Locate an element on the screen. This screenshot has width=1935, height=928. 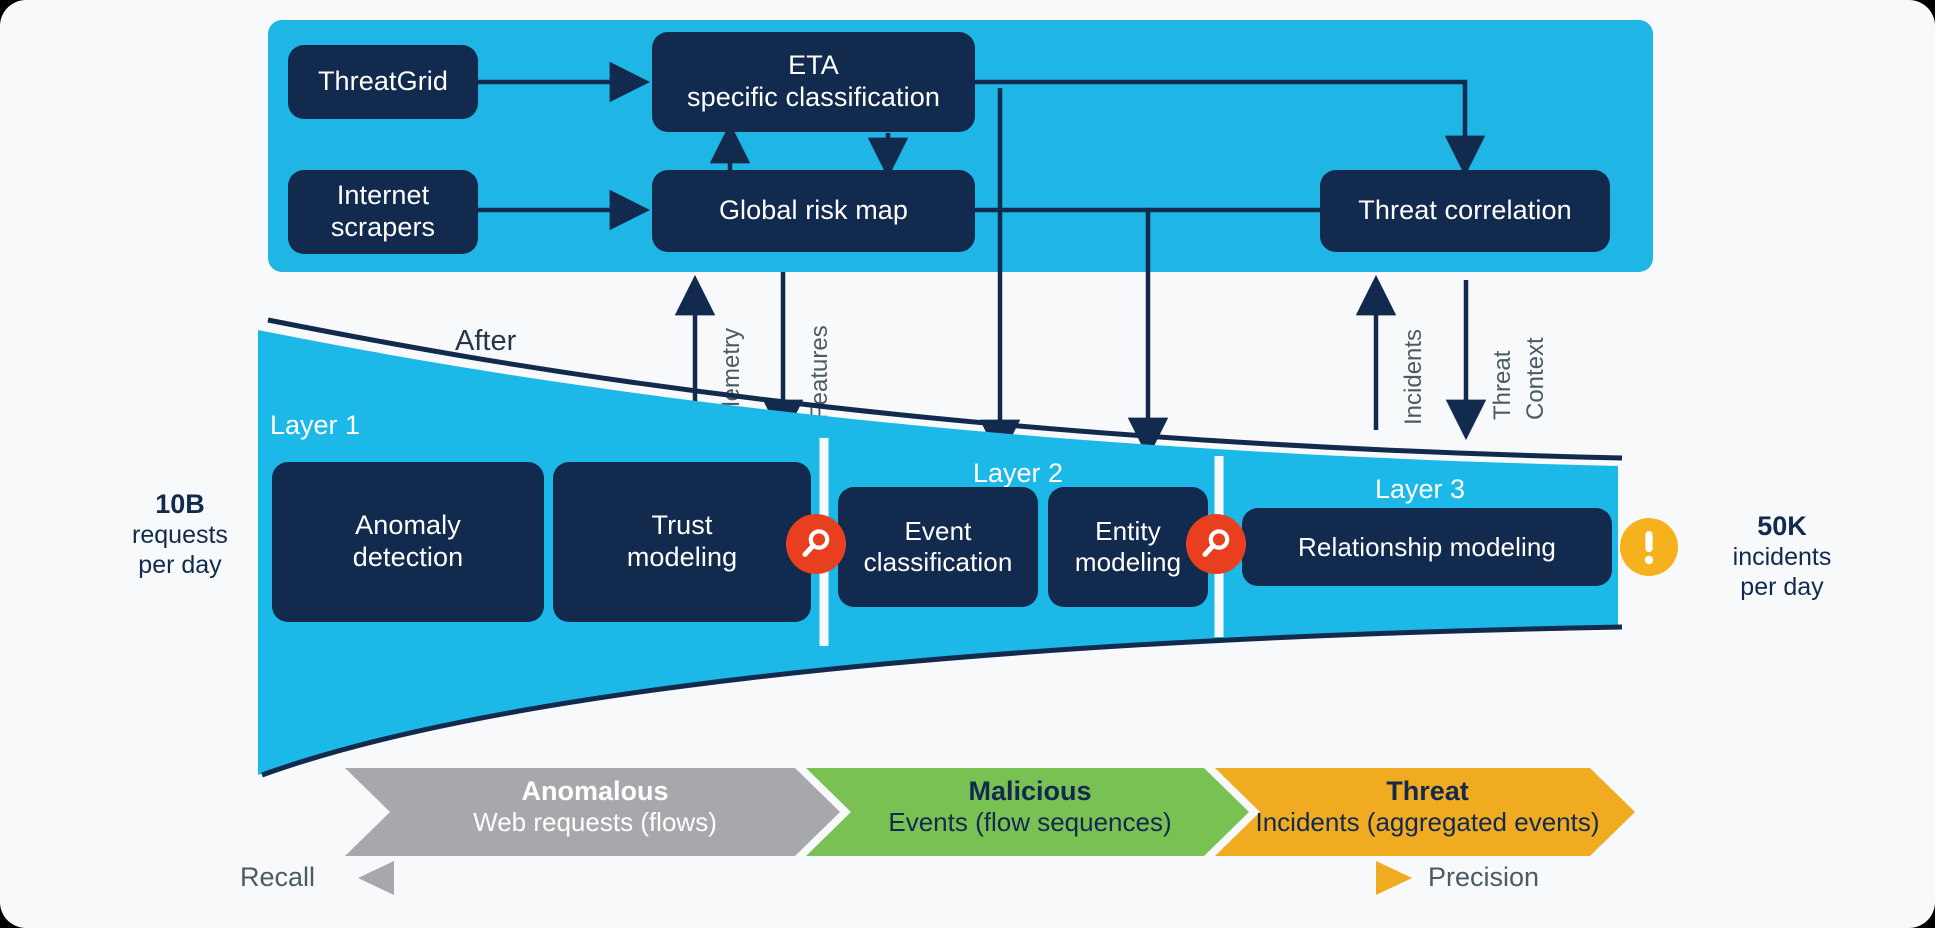
label-after: After is located at coordinates (486, 341).